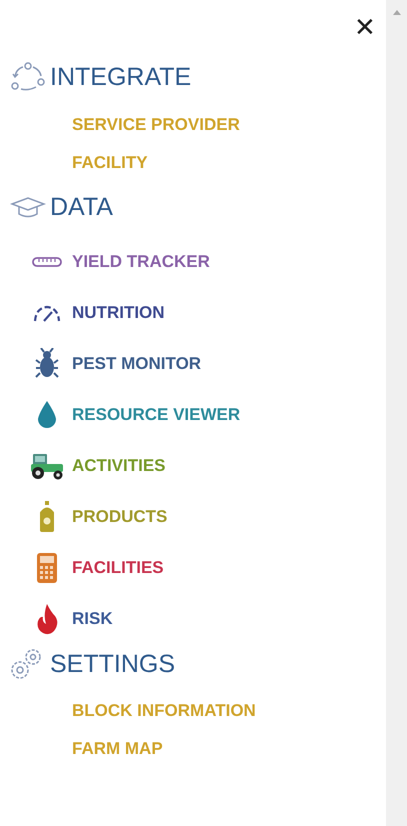  Describe the element at coordinates (118, 312) in the screenshot. I see `menu-link: NUTRITION` at that location.